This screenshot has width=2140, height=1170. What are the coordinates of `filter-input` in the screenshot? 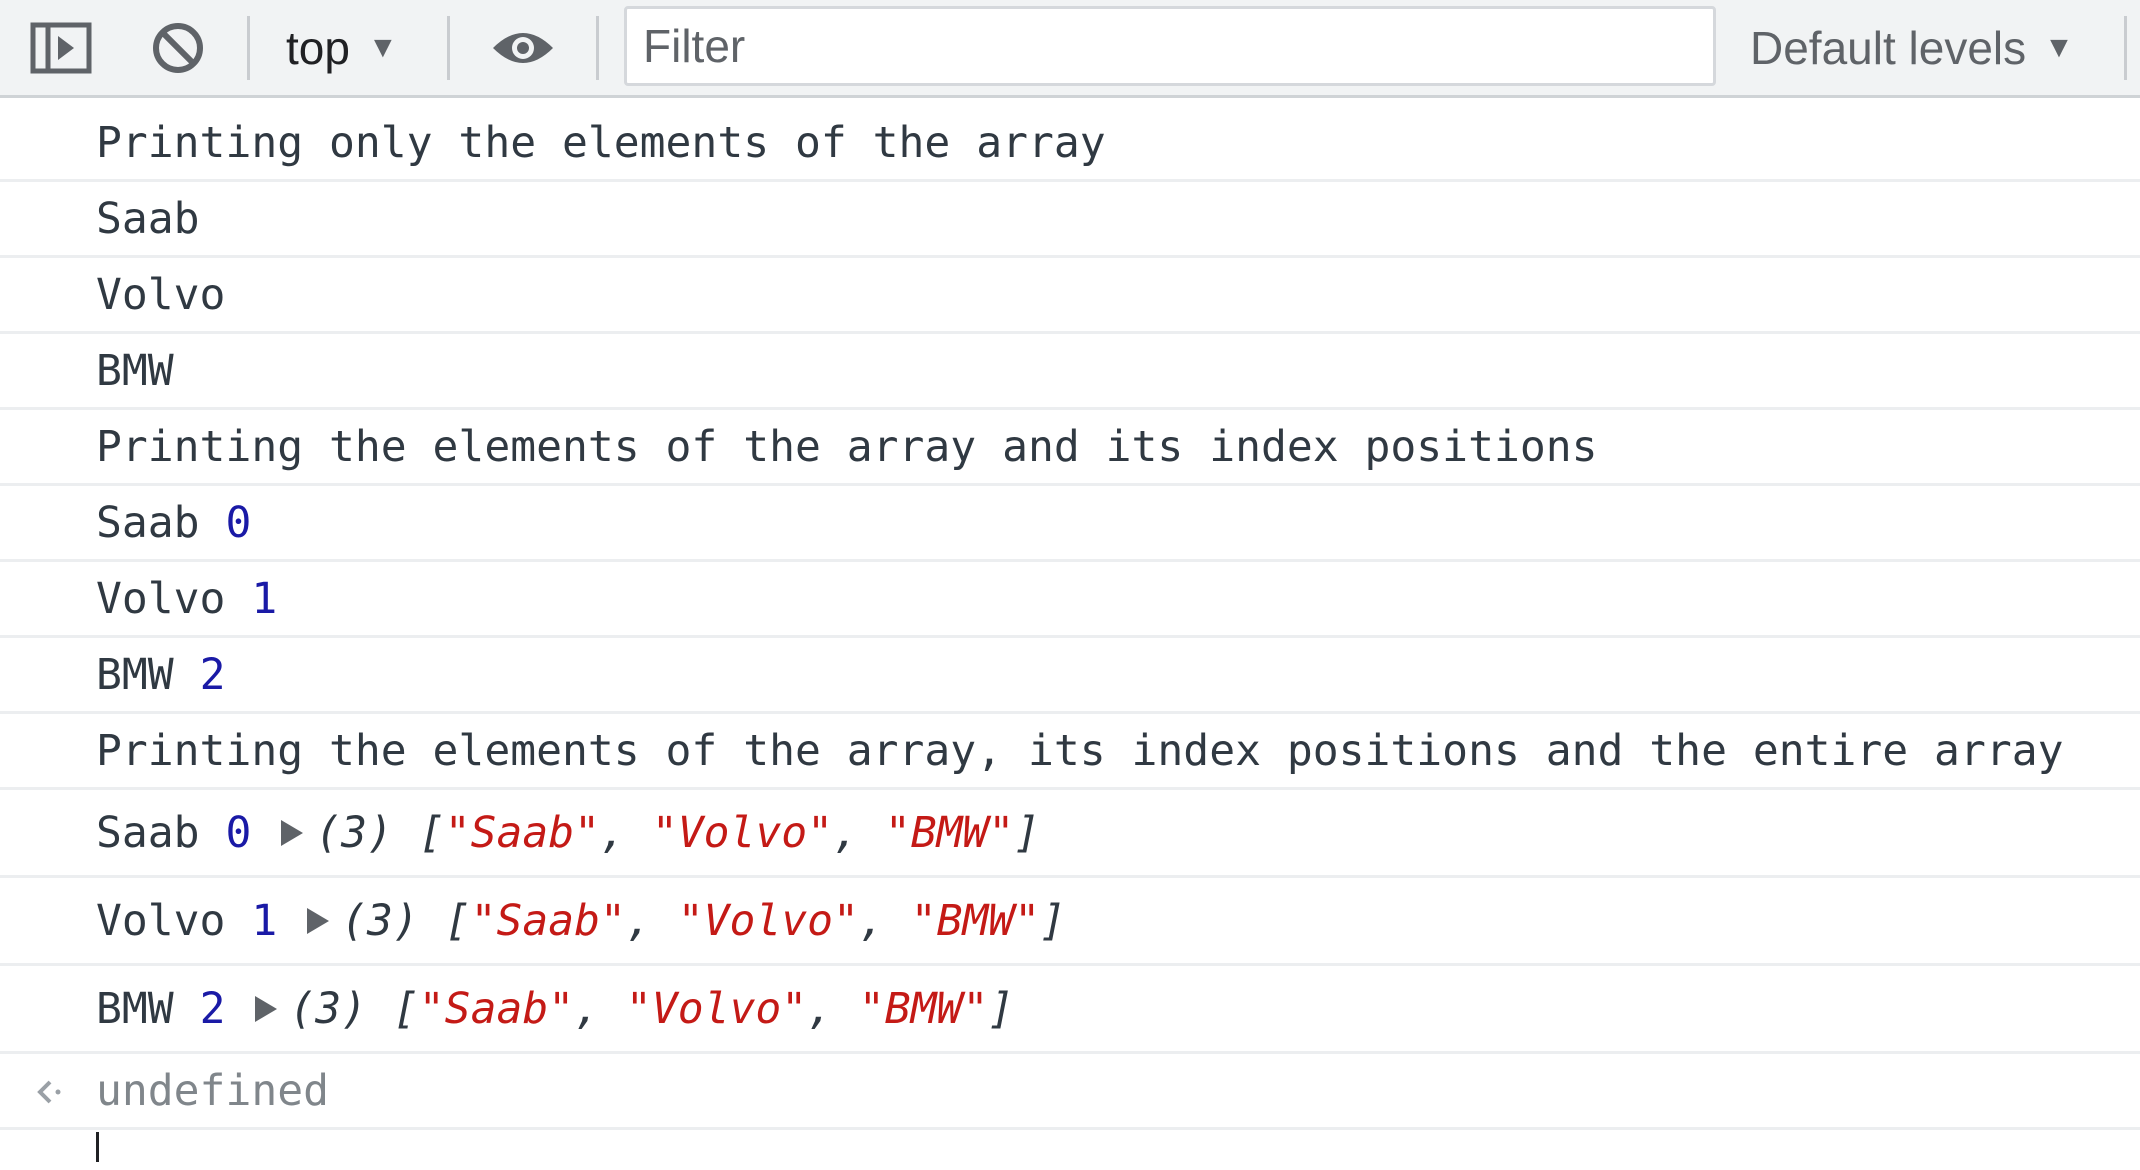 It's located at (1170, 46).